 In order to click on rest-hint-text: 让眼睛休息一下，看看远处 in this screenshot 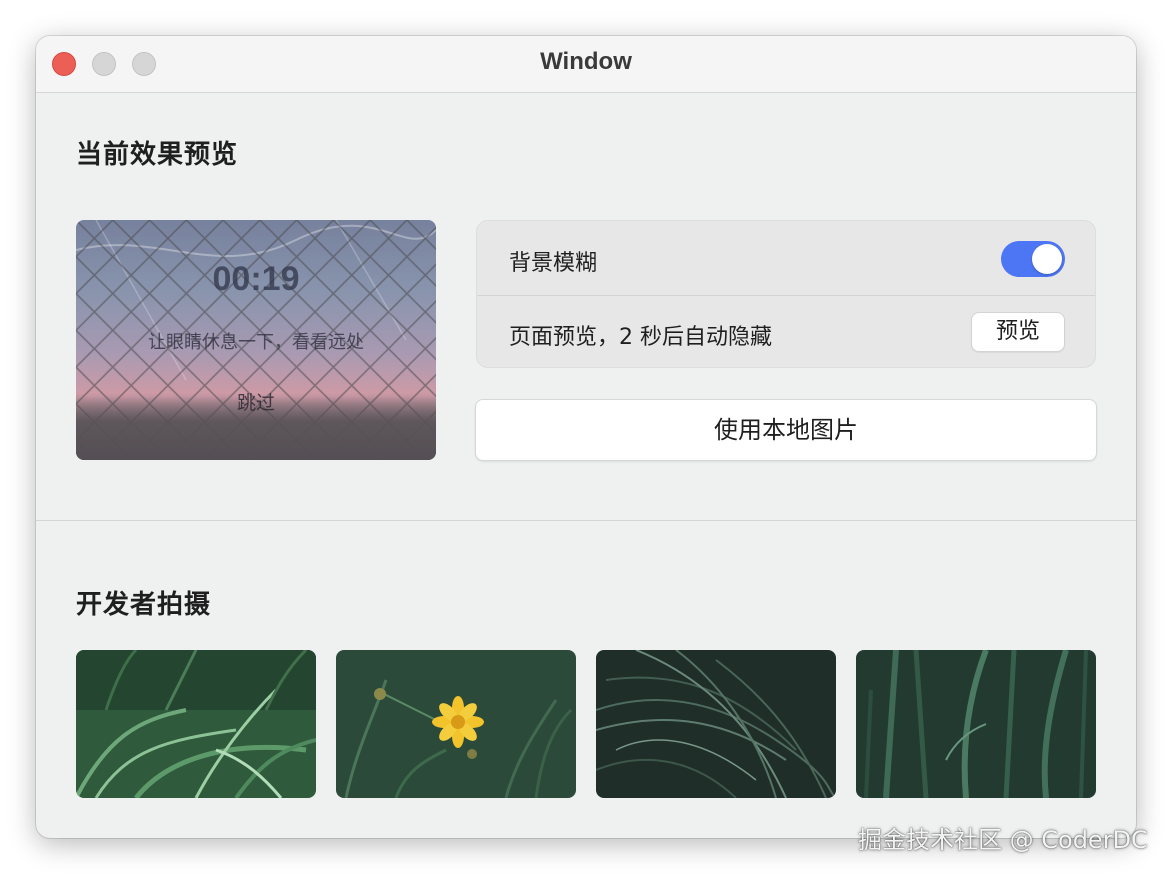, I will do `click(256, 342)`.